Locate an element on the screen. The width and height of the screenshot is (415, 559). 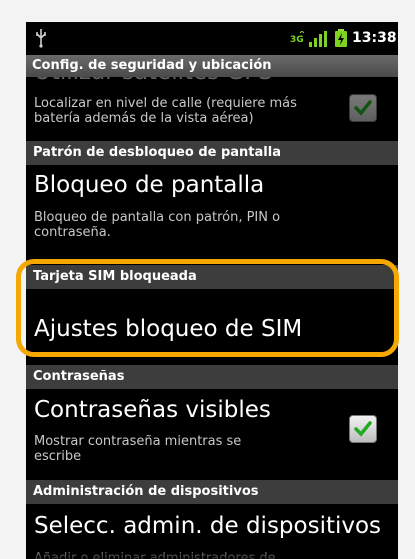
page-title: Config. de seguridad y ubicación is located at coordinates (212, 66).